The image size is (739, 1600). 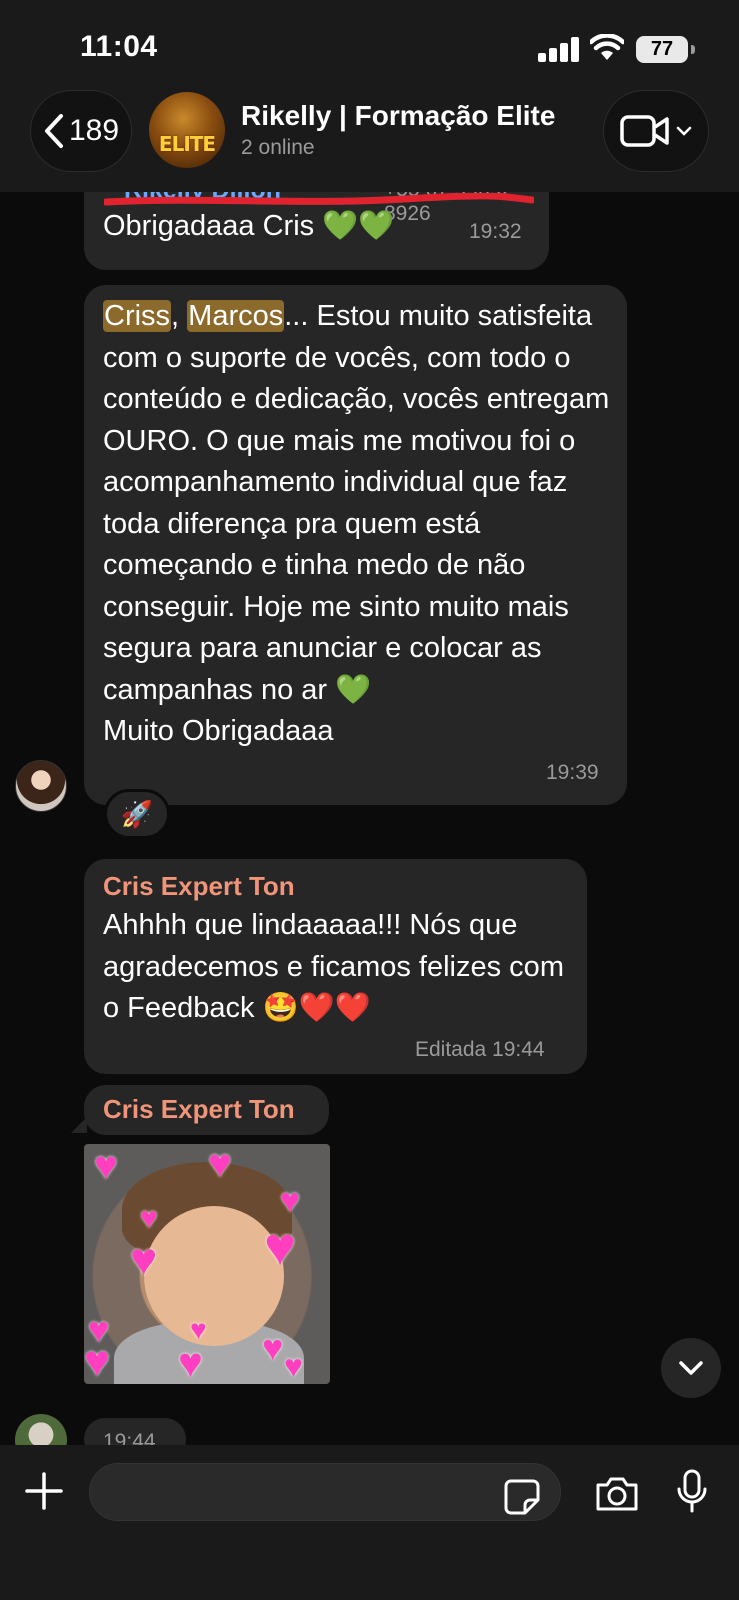 What do you see at coordinates (617, 1494) in the screenshot?
I see `camera-icon` at bounding box center [617, 1494].